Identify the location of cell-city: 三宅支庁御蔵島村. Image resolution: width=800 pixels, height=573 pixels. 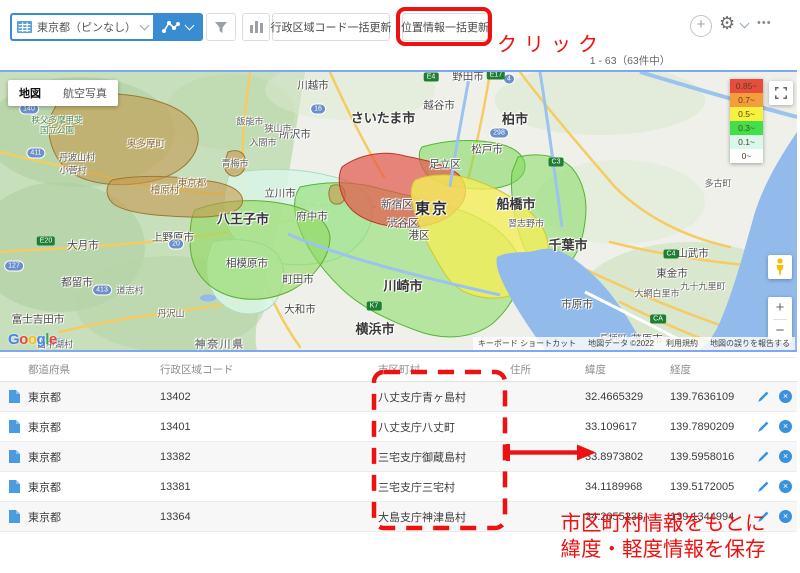
(422, 457).